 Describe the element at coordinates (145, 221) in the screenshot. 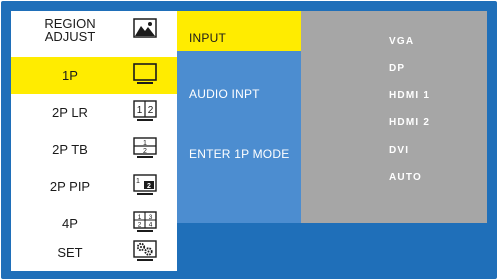

I see `quad-split-icon: 1 3 2 4` at that location.